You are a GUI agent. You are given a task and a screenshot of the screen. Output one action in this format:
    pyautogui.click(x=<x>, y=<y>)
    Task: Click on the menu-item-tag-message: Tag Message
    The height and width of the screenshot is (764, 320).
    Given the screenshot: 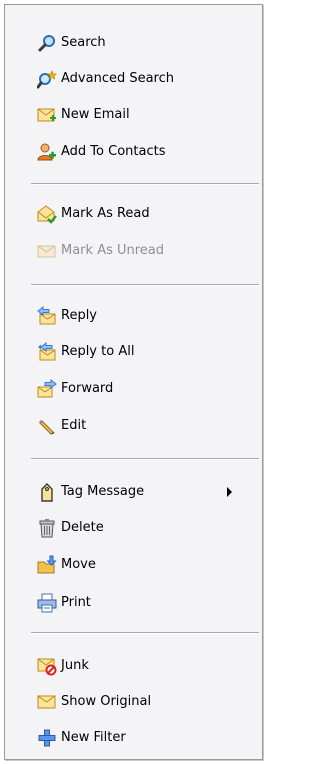 What is the action you would take?
    pyautogui.click(x=142, y=492)
    